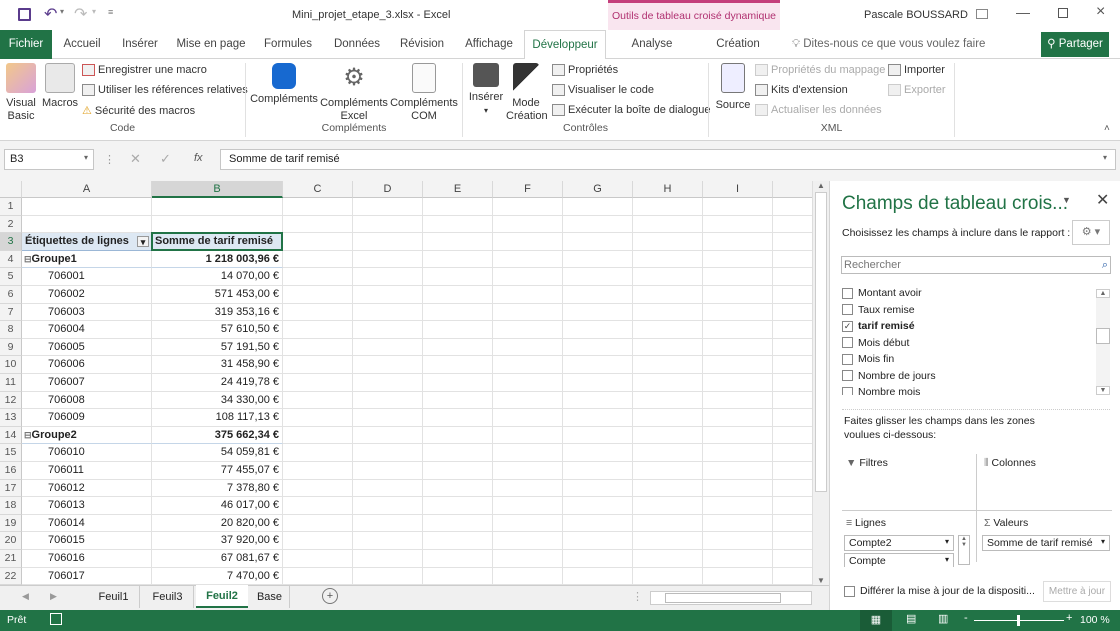 The width and height of the screenshot is (1120, 631). Describe the element at coordinates (11, 189) in the screenshot. I see `select-all-corner` at that location.